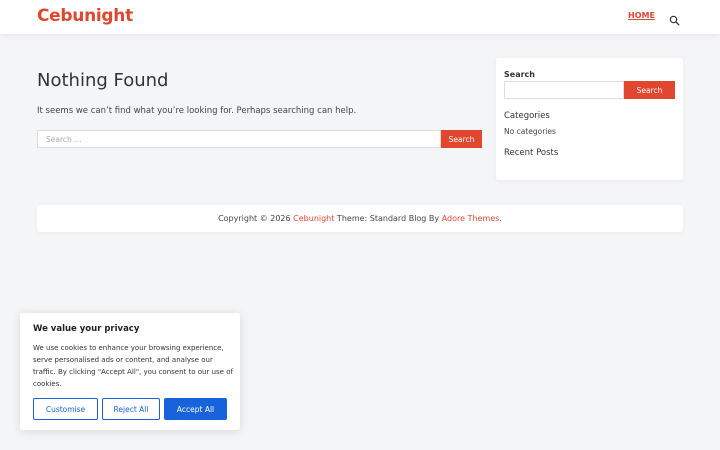  I want to click on accept-all-button: Accept All, so click(195, 409).